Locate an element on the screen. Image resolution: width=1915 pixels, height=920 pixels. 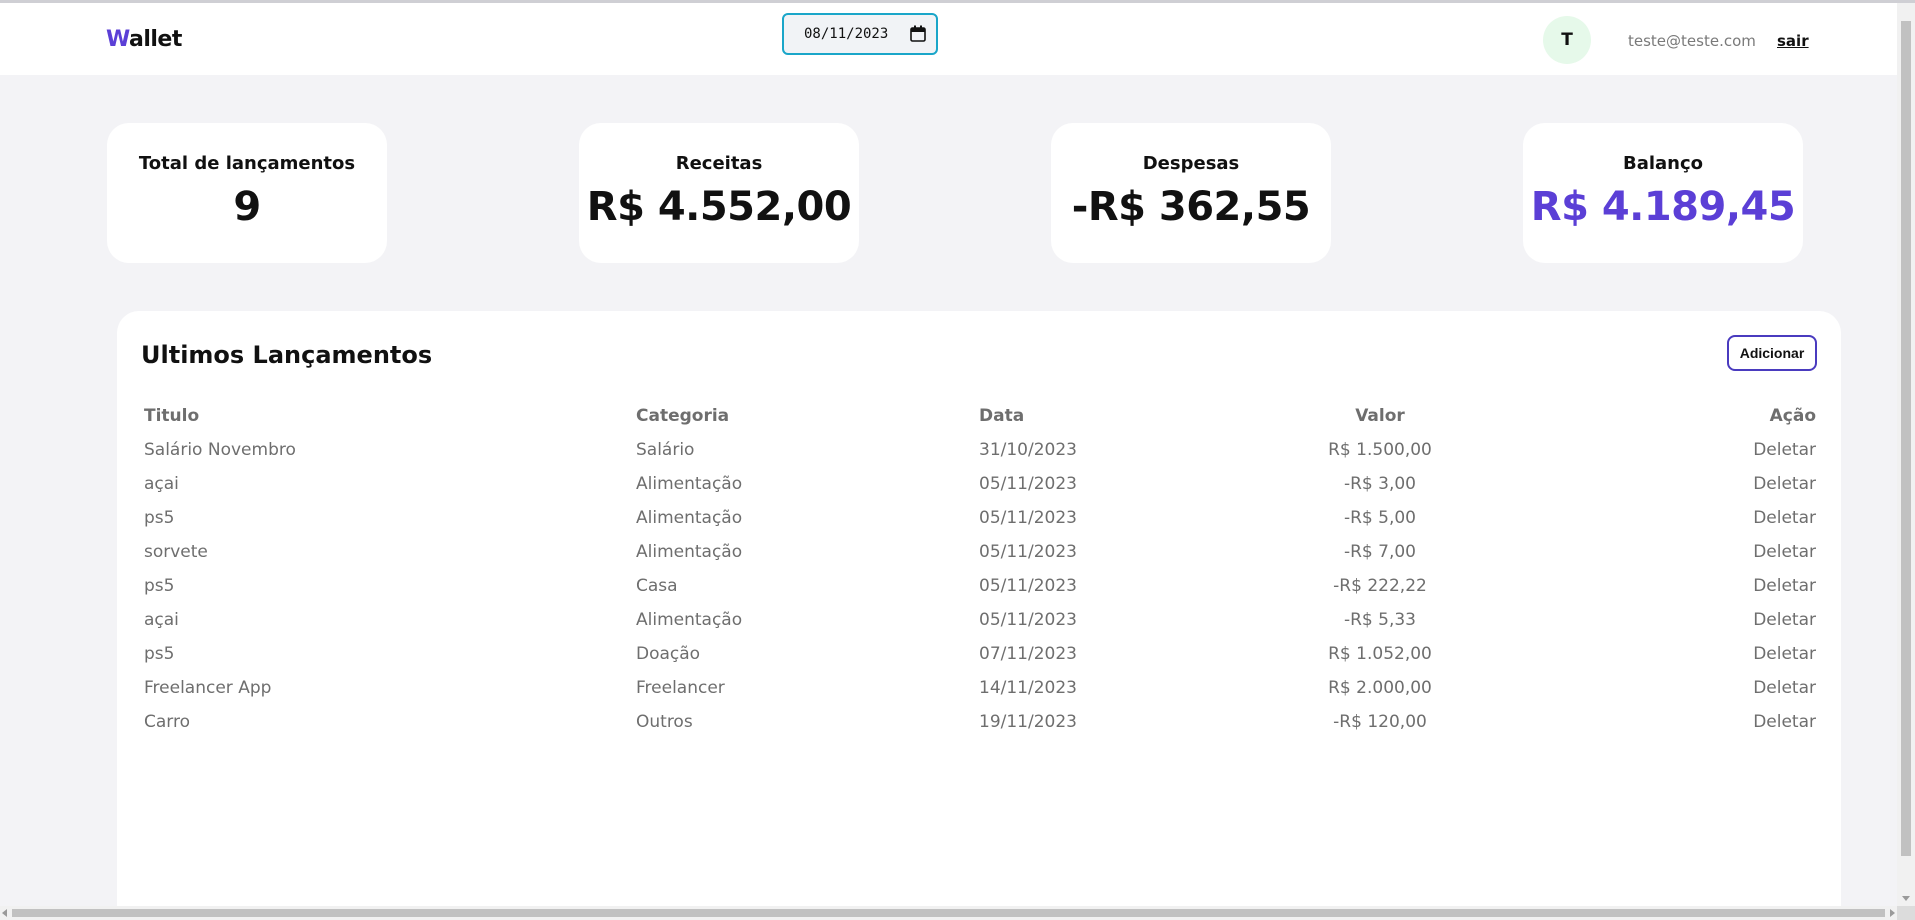
scroll-down-icon is located at coordinates (1906, 898).